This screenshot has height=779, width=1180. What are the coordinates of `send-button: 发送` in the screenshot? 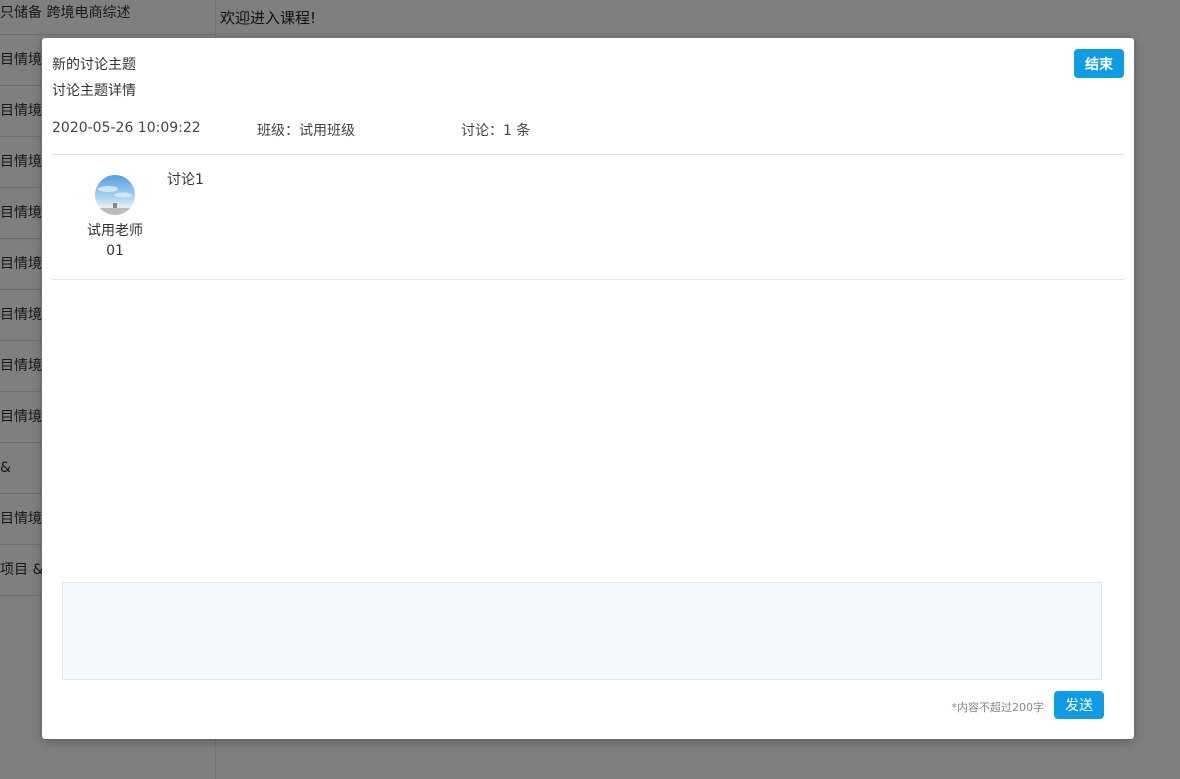 It's located at (1079, 705).